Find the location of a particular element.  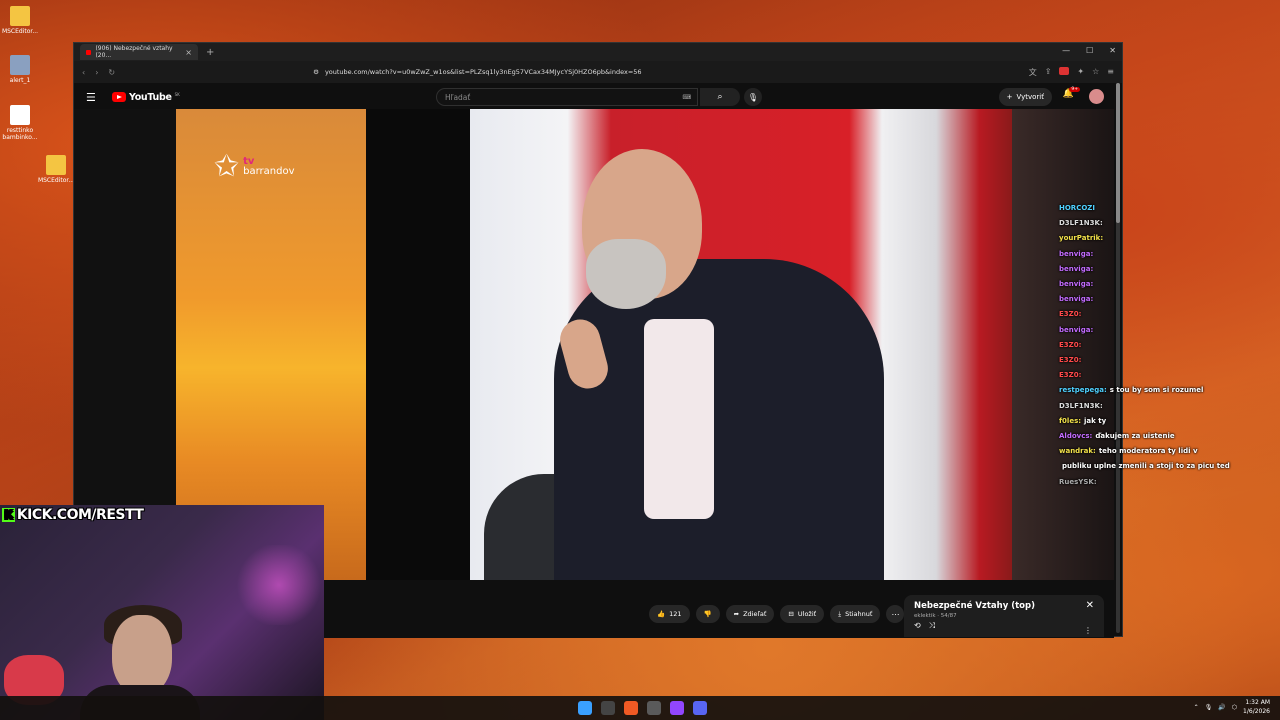

discord-icon is located at coordinates (700, 708).